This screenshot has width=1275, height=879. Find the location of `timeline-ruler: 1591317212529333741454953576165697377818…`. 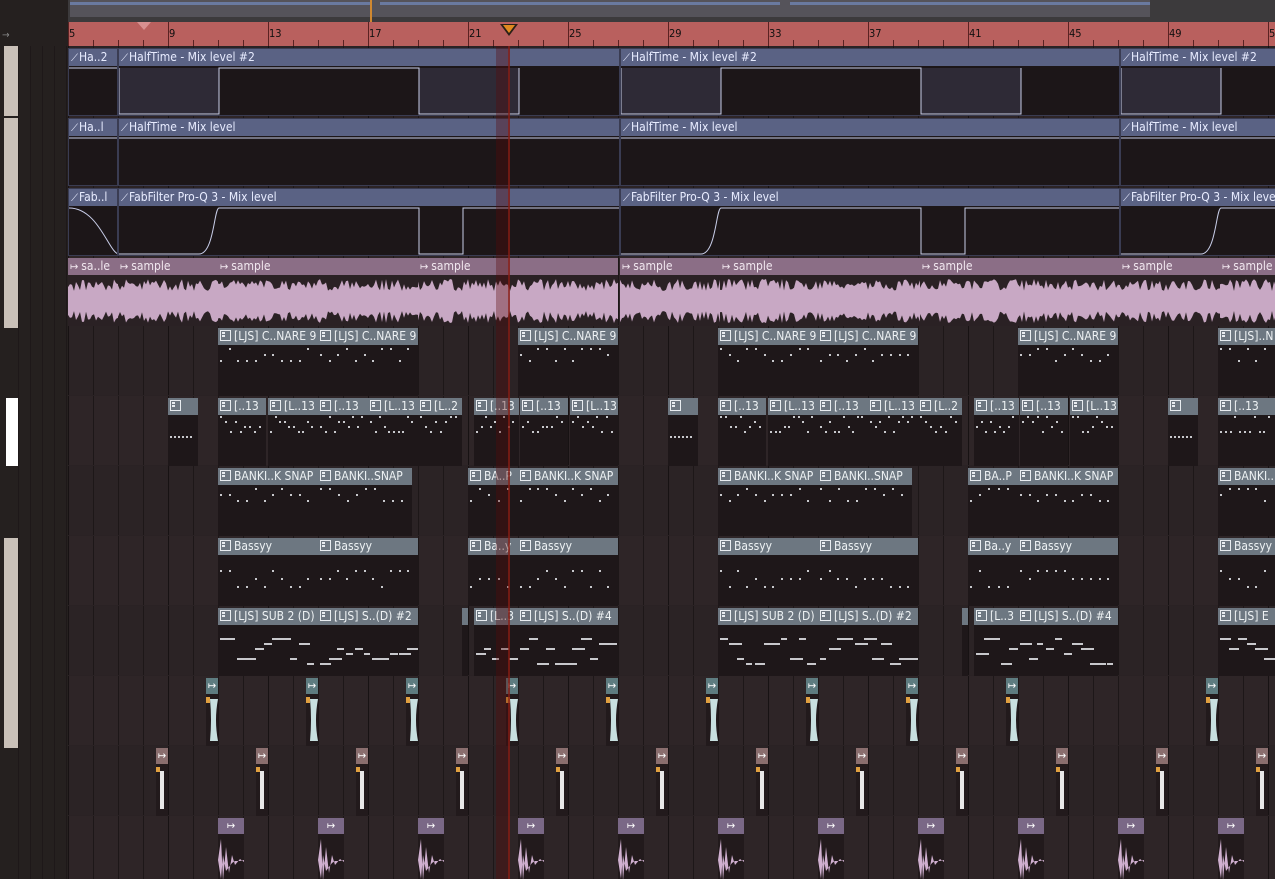

timeline-ruler: 1591317212529333741454953576165697377818… is located at coordinates (637, 34).